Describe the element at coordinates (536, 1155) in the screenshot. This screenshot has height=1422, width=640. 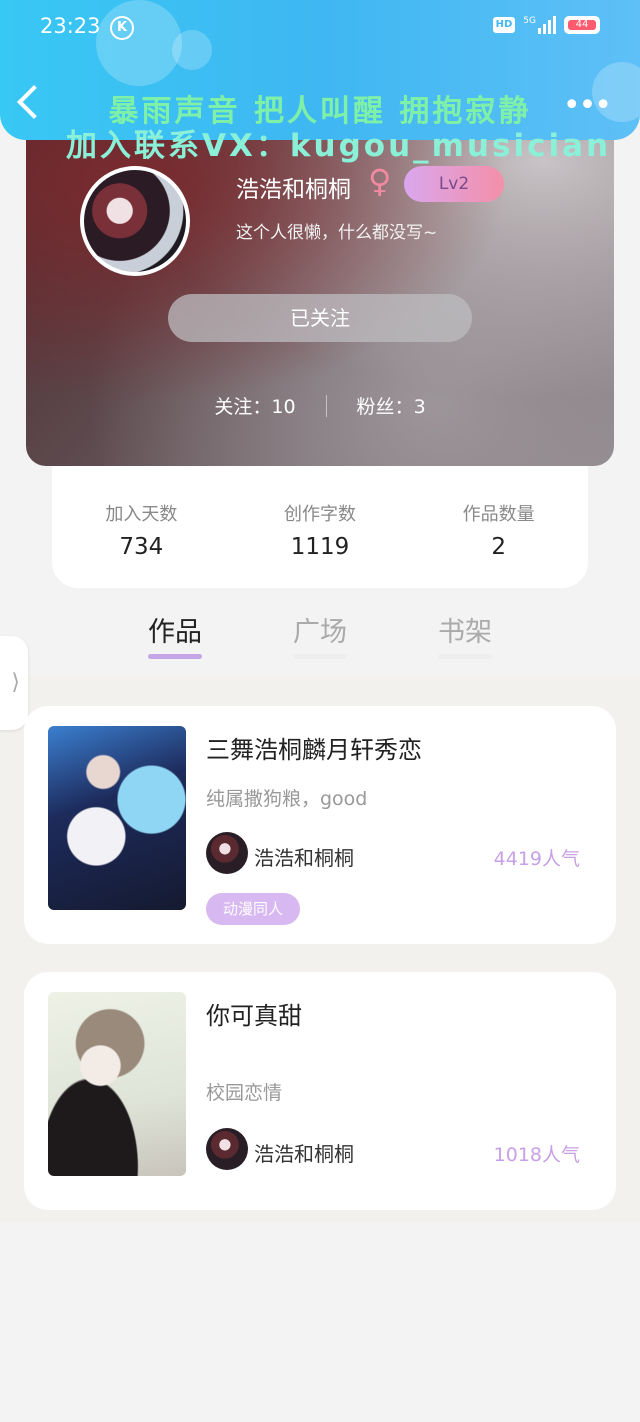
I see `work-popularity: 1018人气` at that location.